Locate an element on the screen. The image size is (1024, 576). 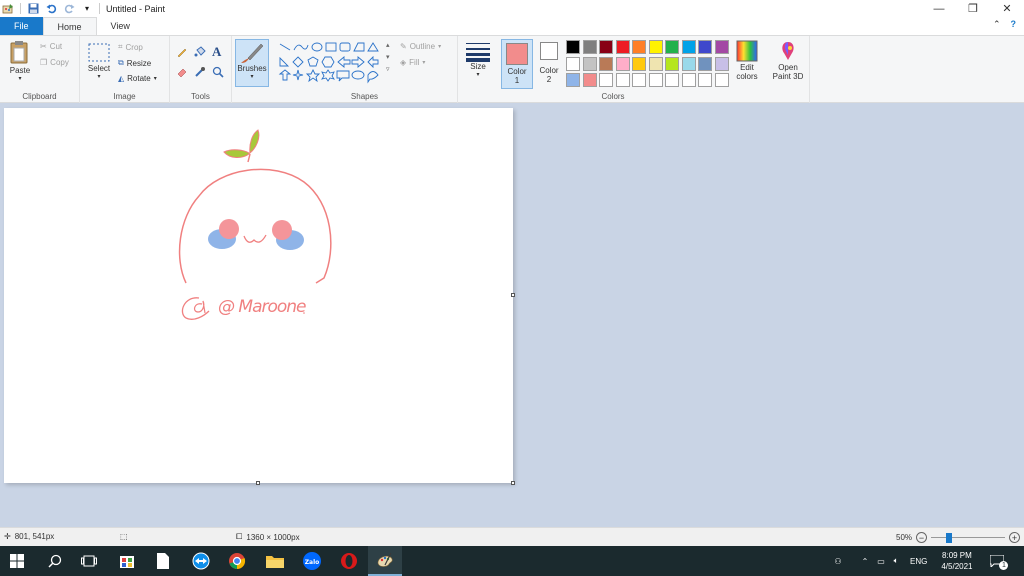
resize-button: ⧉ Resize is located at coordinates (134, 63).